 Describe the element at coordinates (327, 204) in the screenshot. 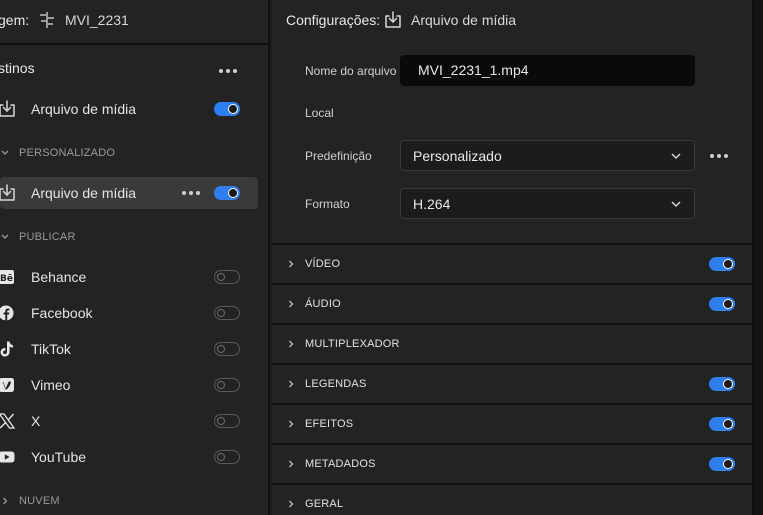

I see `format-label: Formato` at that location.